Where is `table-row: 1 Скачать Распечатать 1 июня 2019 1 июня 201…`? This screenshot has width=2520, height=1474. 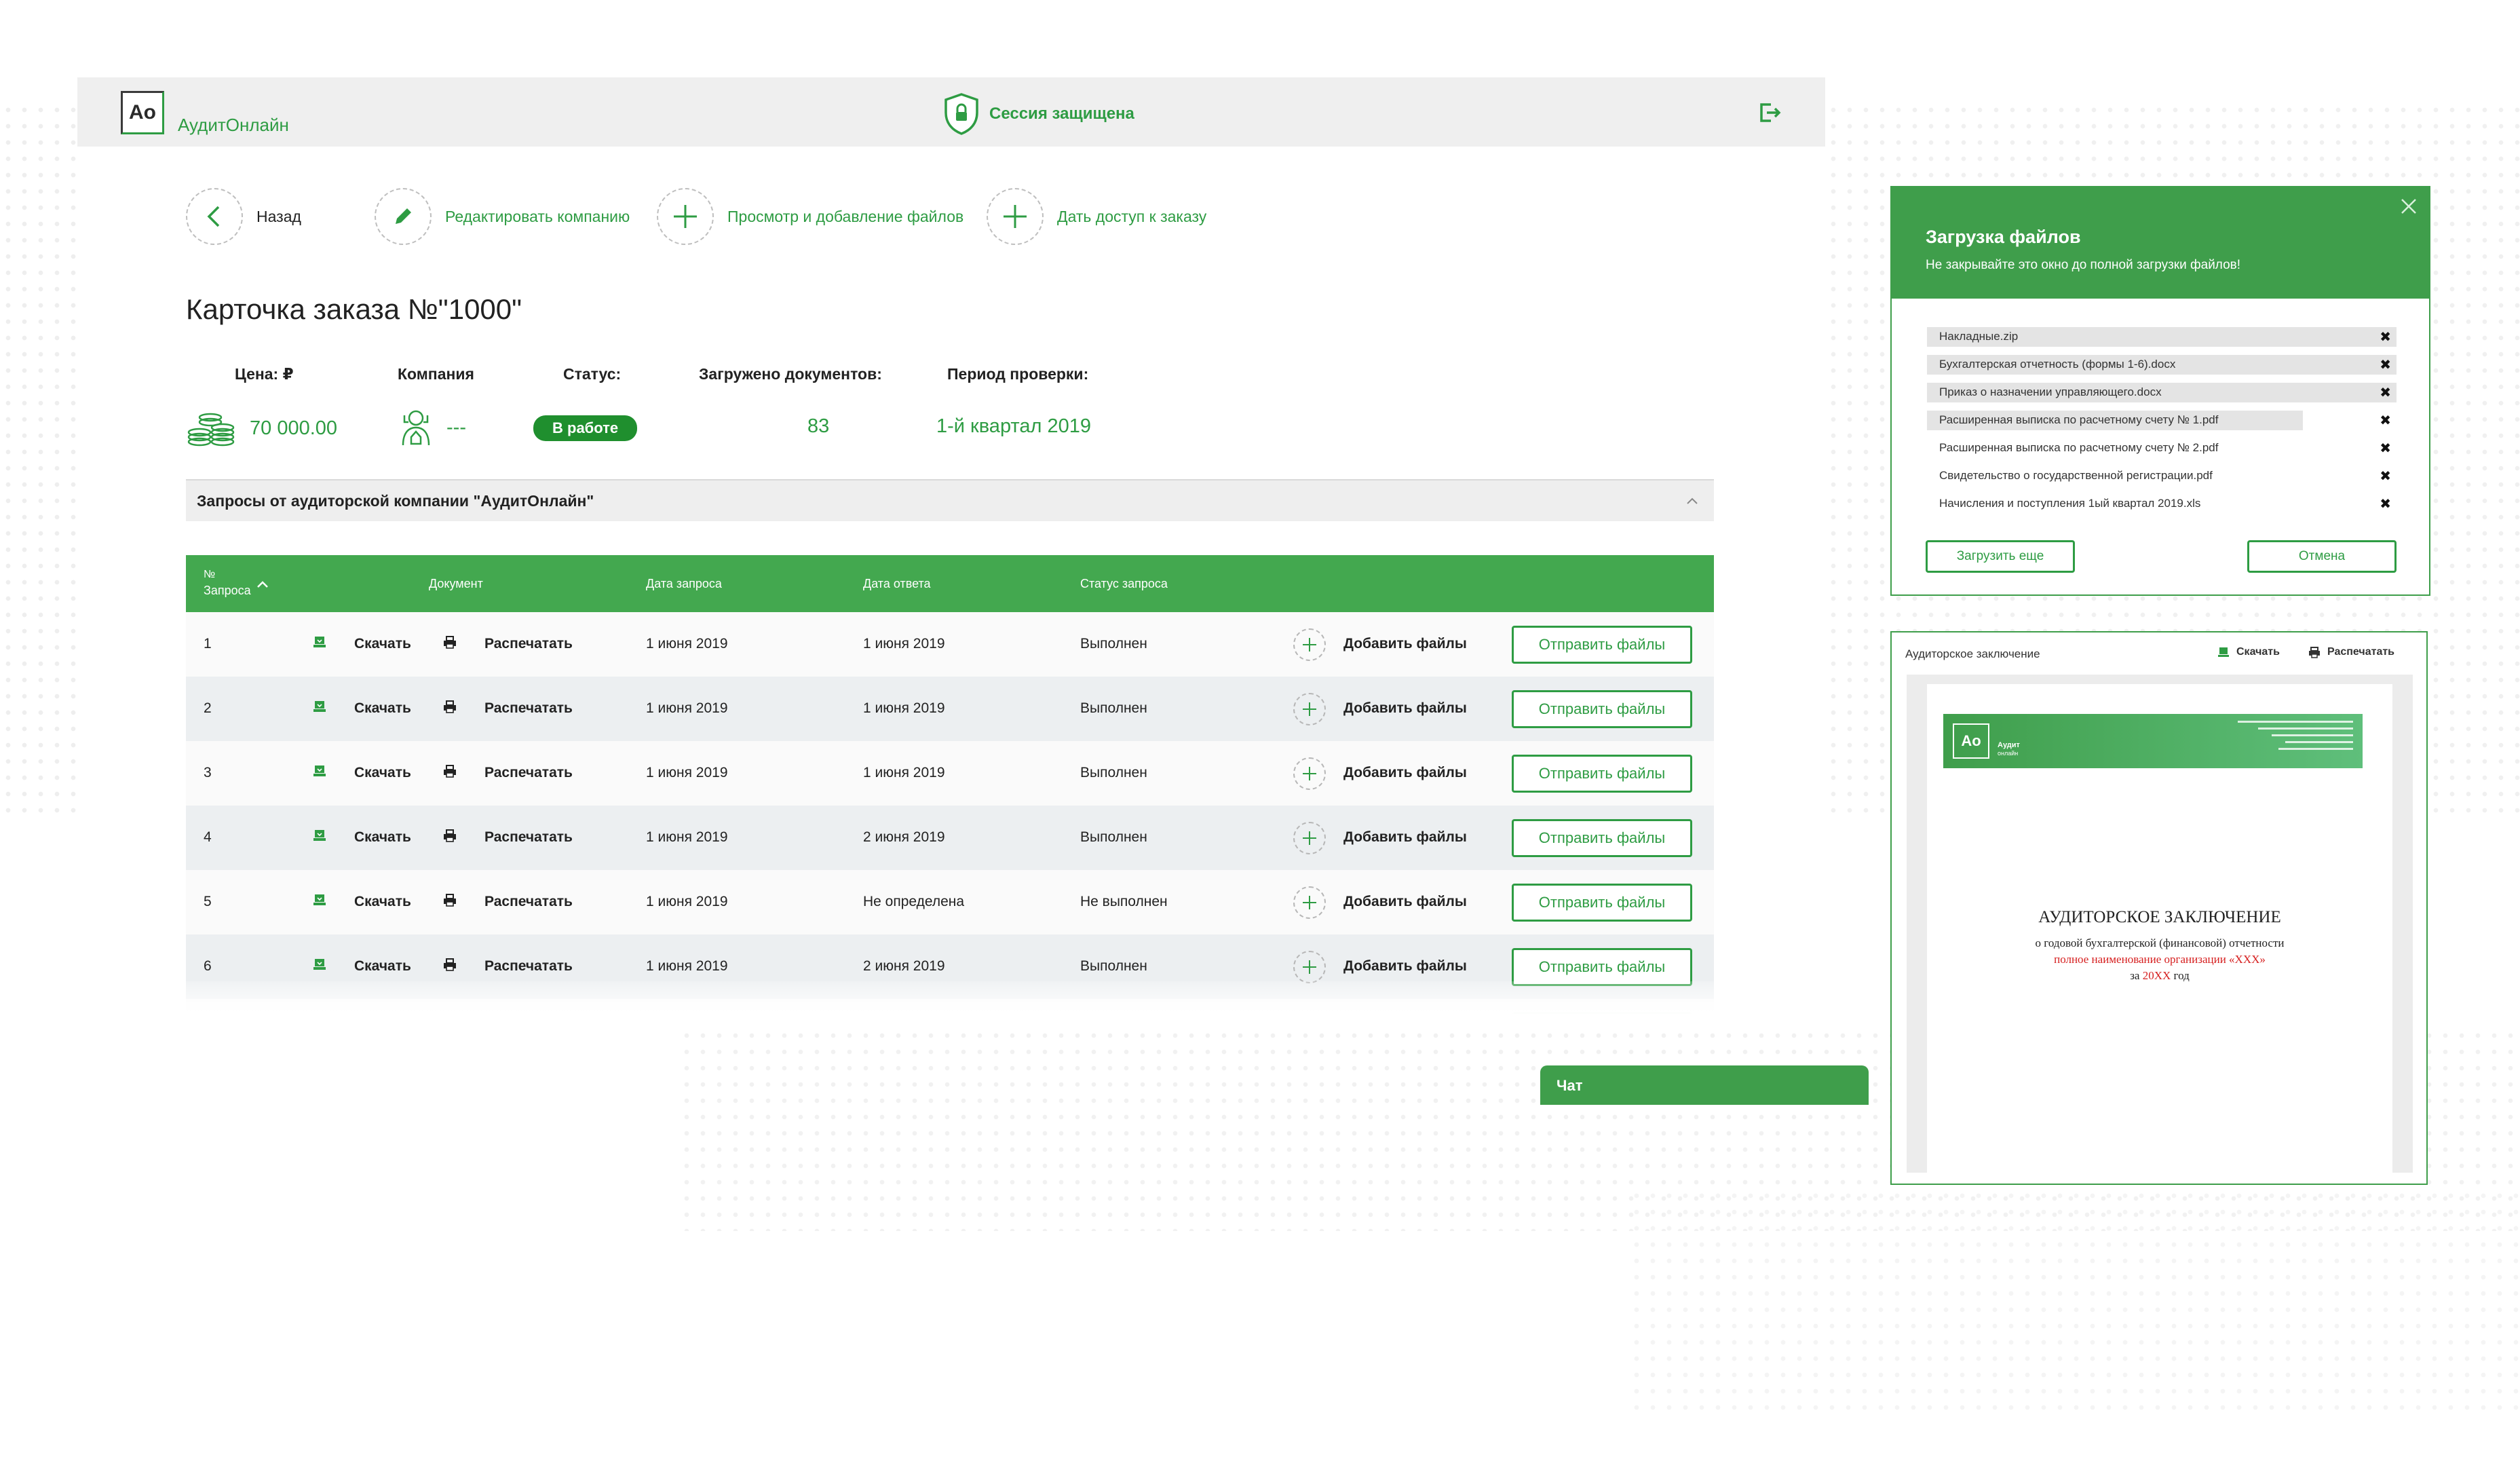
table-row: 1 Скачать Распечатать 1 июня 2019 1 июня 201… is located at coordinates (950, 644).